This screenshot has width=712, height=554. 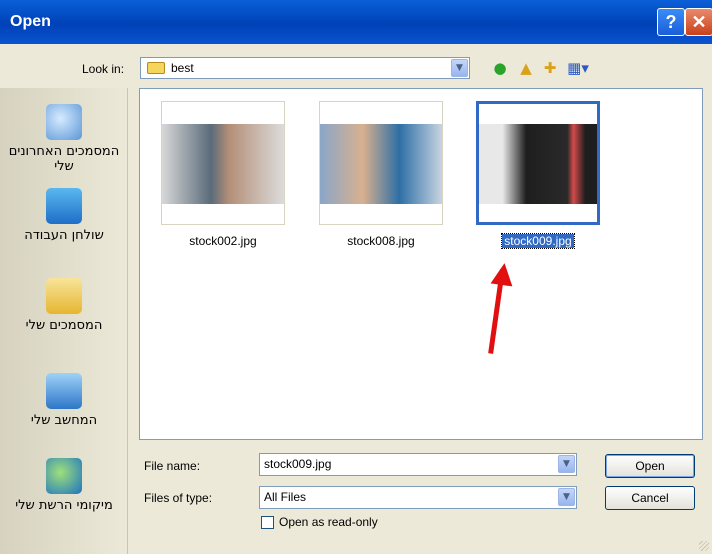 What do you see at coordinates (64, 505) in the screenshot?
I see `place-label: מיקומי הרשת שלי` at bounding box center [64, 505].